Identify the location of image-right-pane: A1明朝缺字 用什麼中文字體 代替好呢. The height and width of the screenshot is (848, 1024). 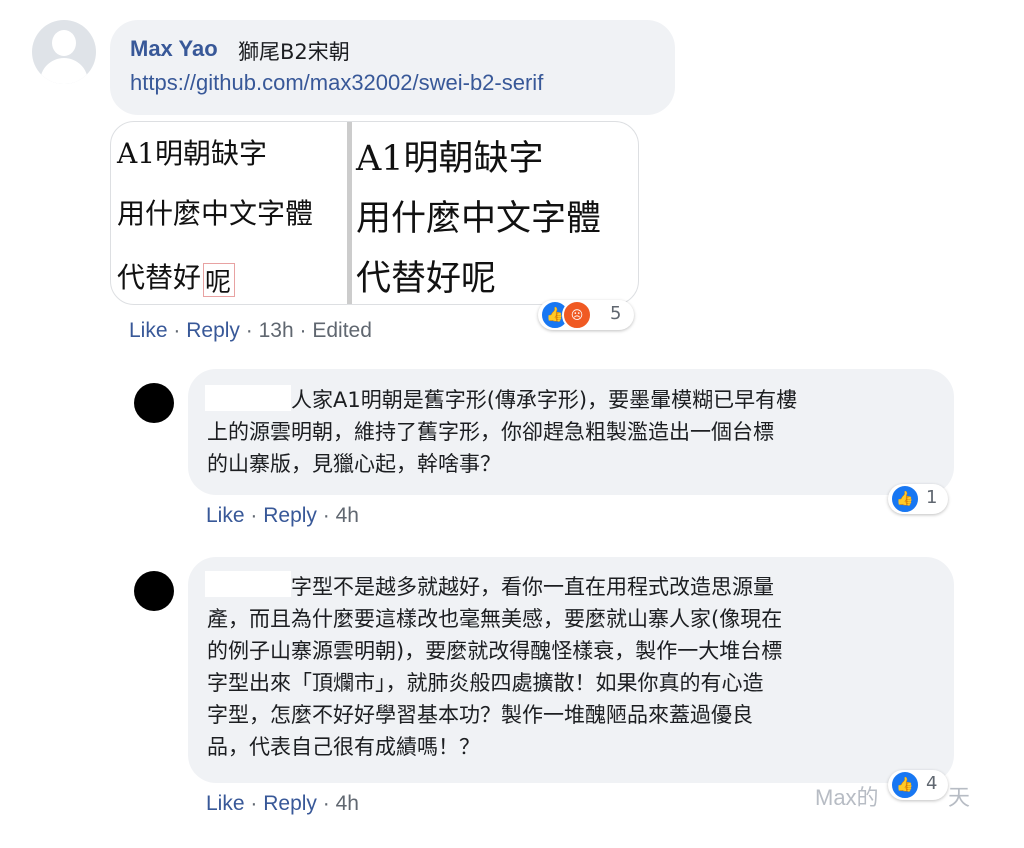
(495, 213).